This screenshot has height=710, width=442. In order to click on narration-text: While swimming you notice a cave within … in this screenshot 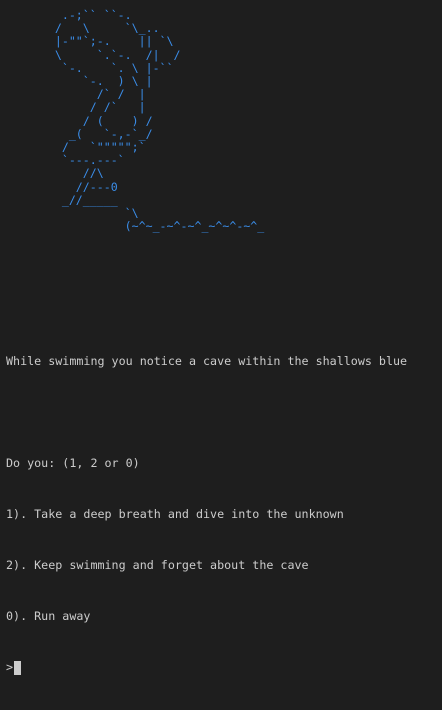, I will do `click(207, 361)`.